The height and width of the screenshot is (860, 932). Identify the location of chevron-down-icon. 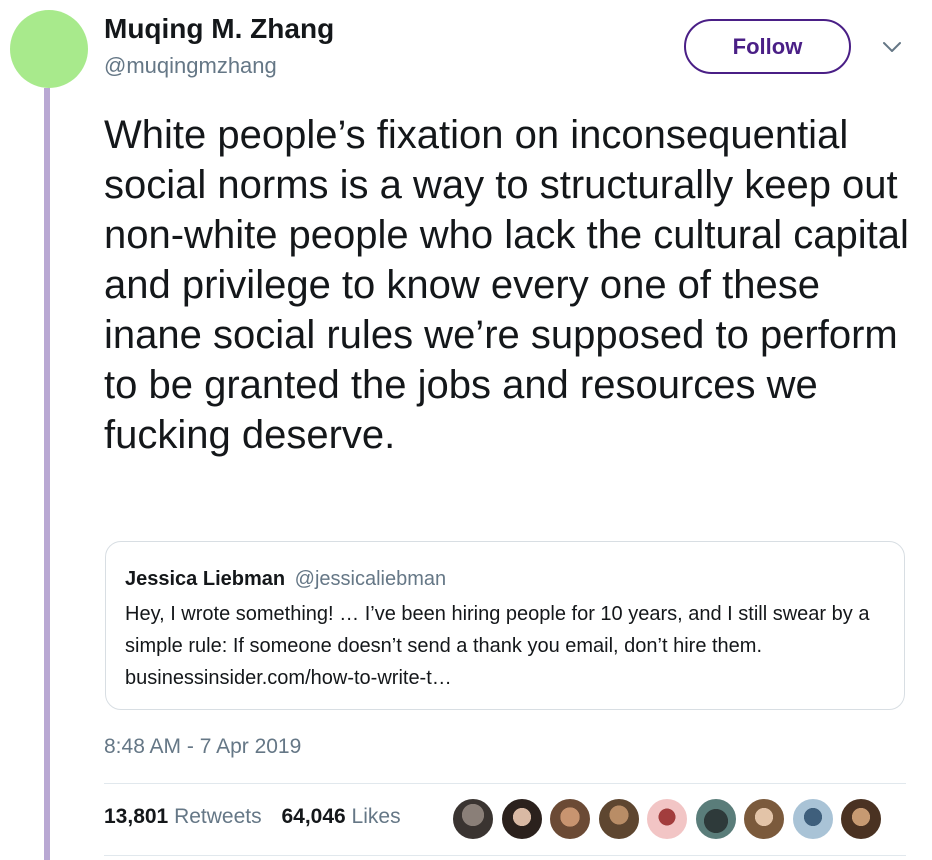
(892, 47).